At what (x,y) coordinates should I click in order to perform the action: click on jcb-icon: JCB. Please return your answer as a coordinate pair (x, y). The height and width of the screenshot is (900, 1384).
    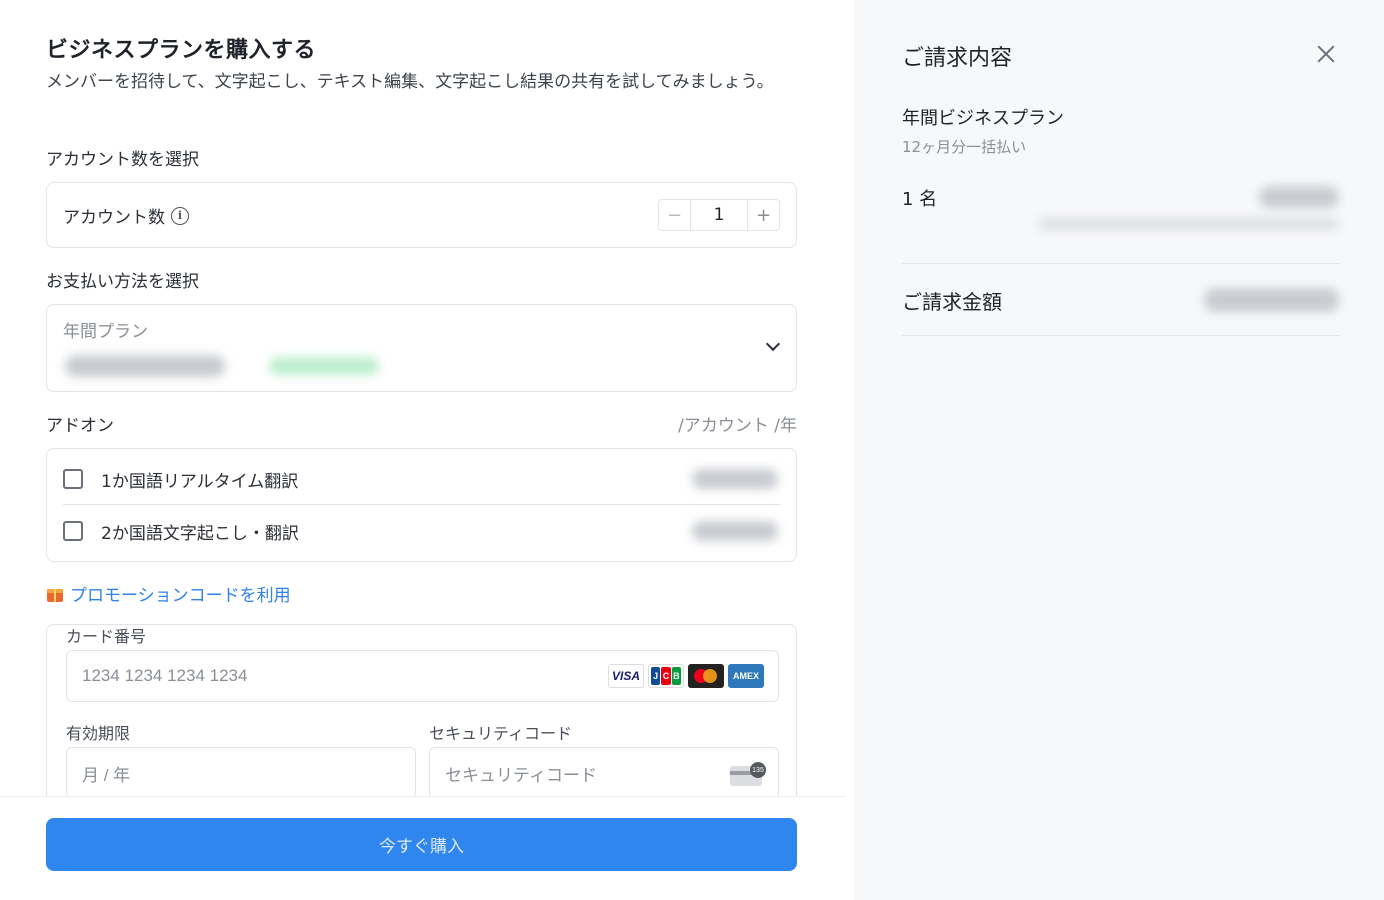
    Looking at the image, I should click on (666, 676).